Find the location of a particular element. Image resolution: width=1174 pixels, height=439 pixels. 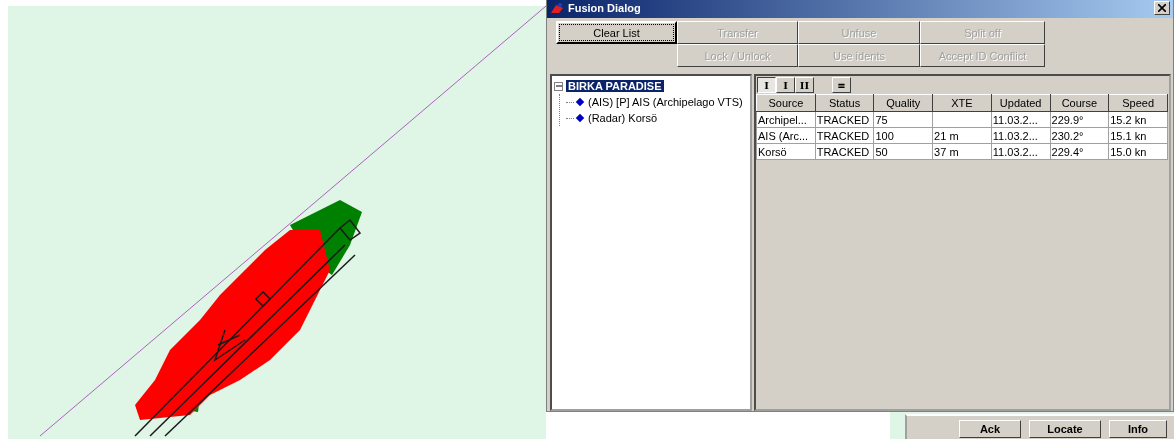

close-icon is located at coordinates (1162, 7).